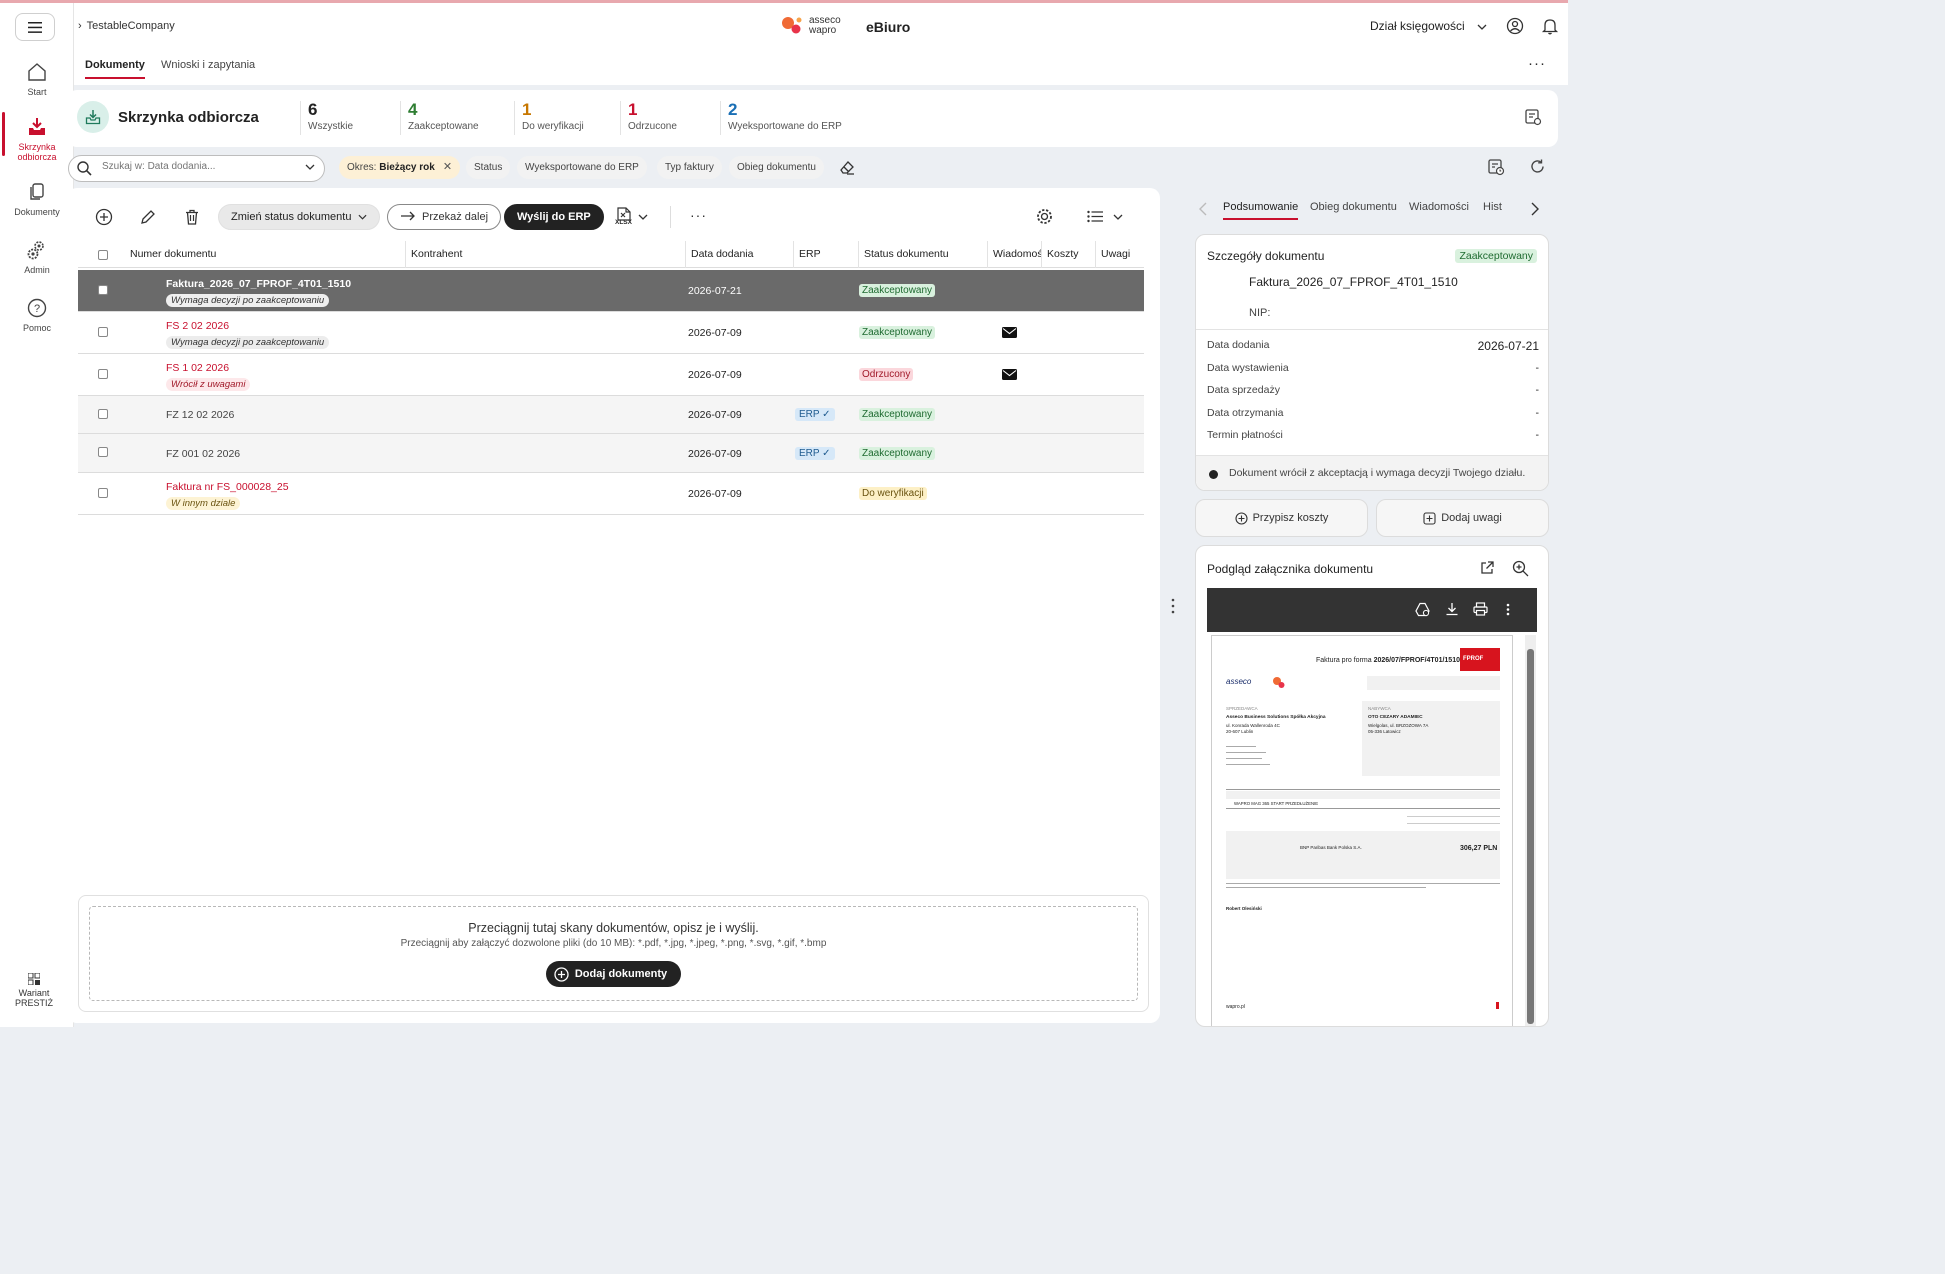 The height and width of the screenshot is (1274, 1945). Describe the element at coordinates (1533, 117) in the screenshot. I see `document-settings-icon` at that location.